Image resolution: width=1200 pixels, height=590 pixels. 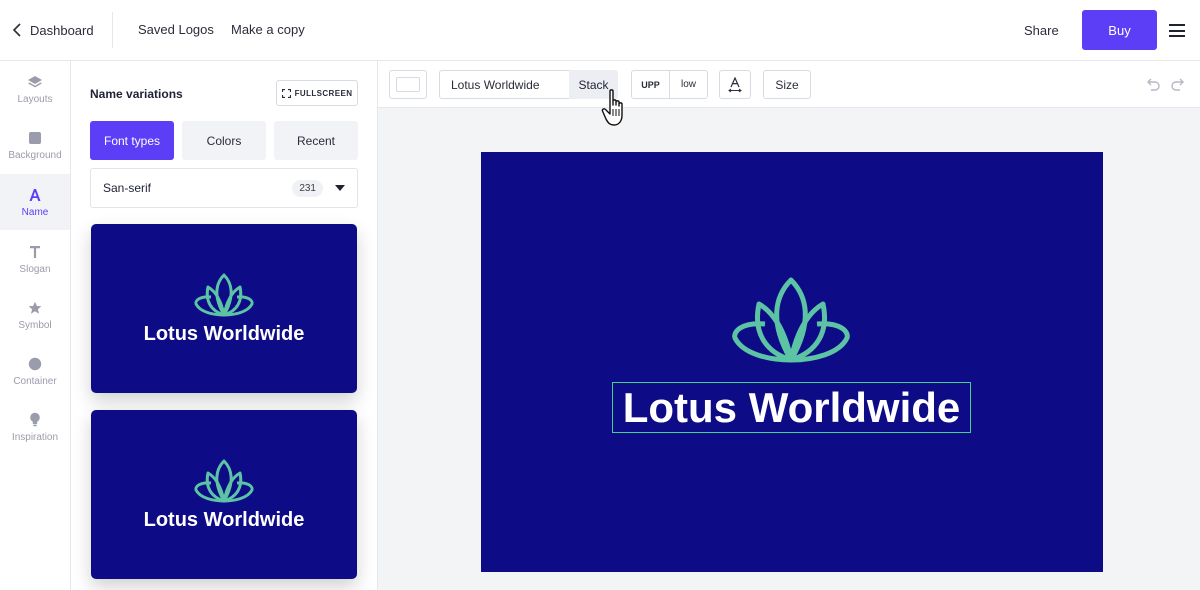 What do you see at coordinates (316, 140) in the screenshot?
I see `tab-recent: Recent` at bounding box center [316, 140].